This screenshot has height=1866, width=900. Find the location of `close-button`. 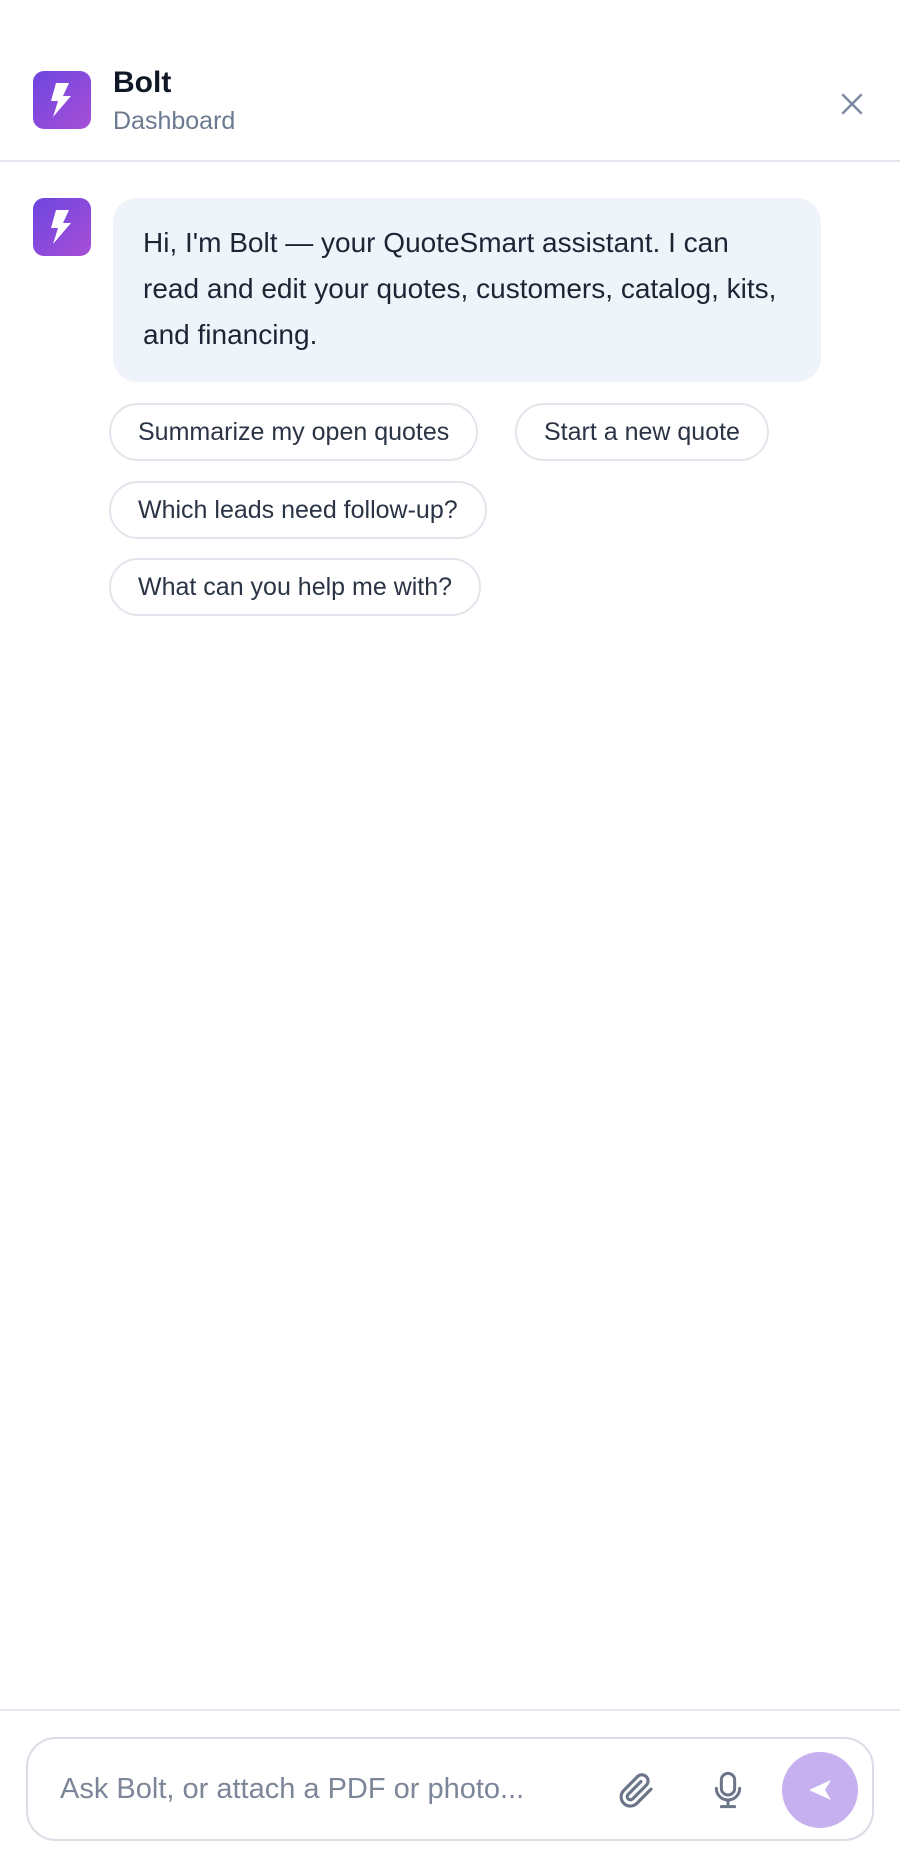

close-button is located at coordinates (852, 104).